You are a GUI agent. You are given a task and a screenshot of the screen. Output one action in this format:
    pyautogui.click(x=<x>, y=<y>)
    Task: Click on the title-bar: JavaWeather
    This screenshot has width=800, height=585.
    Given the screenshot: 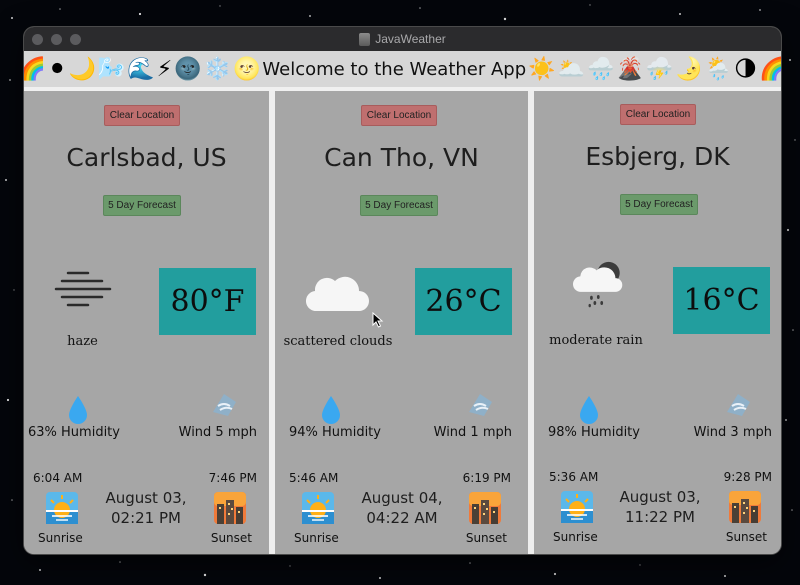 What is the action you would take?
    pyautogui.click(x=402, y=39)
    